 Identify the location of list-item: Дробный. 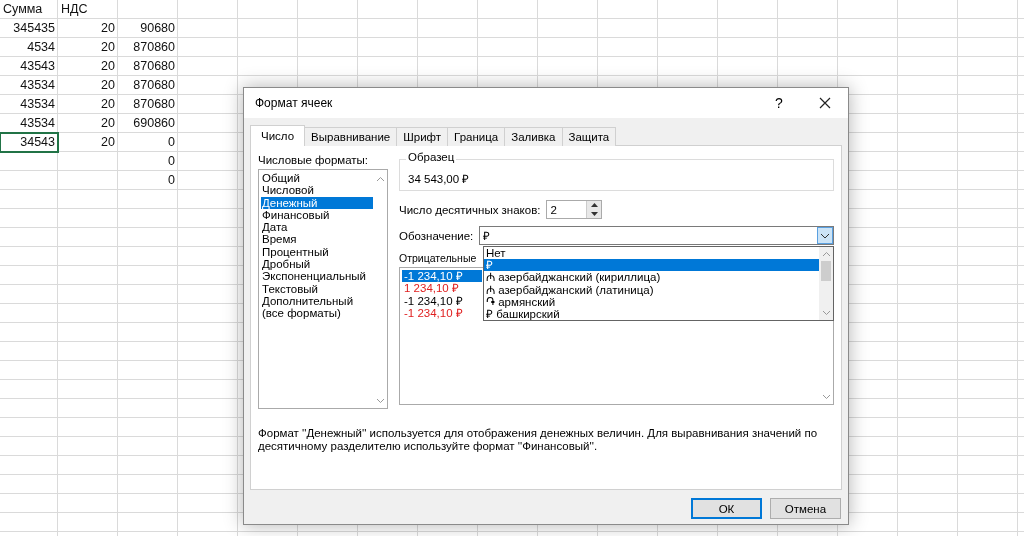
(317, 264).